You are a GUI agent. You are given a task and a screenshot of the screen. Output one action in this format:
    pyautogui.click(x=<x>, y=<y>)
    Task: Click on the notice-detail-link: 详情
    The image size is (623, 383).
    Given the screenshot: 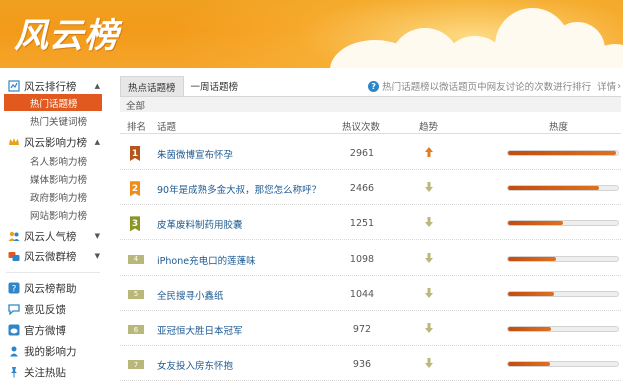 What is the action you would take?
    pyautogui.click(x=606, y=86)
    